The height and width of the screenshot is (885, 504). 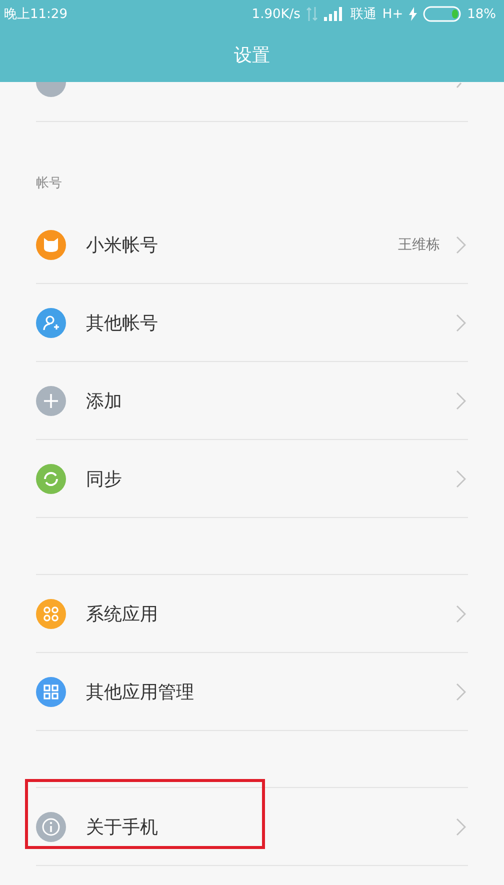 I want to click on status-time: 晚上11:29, so click(x=36, y=14).